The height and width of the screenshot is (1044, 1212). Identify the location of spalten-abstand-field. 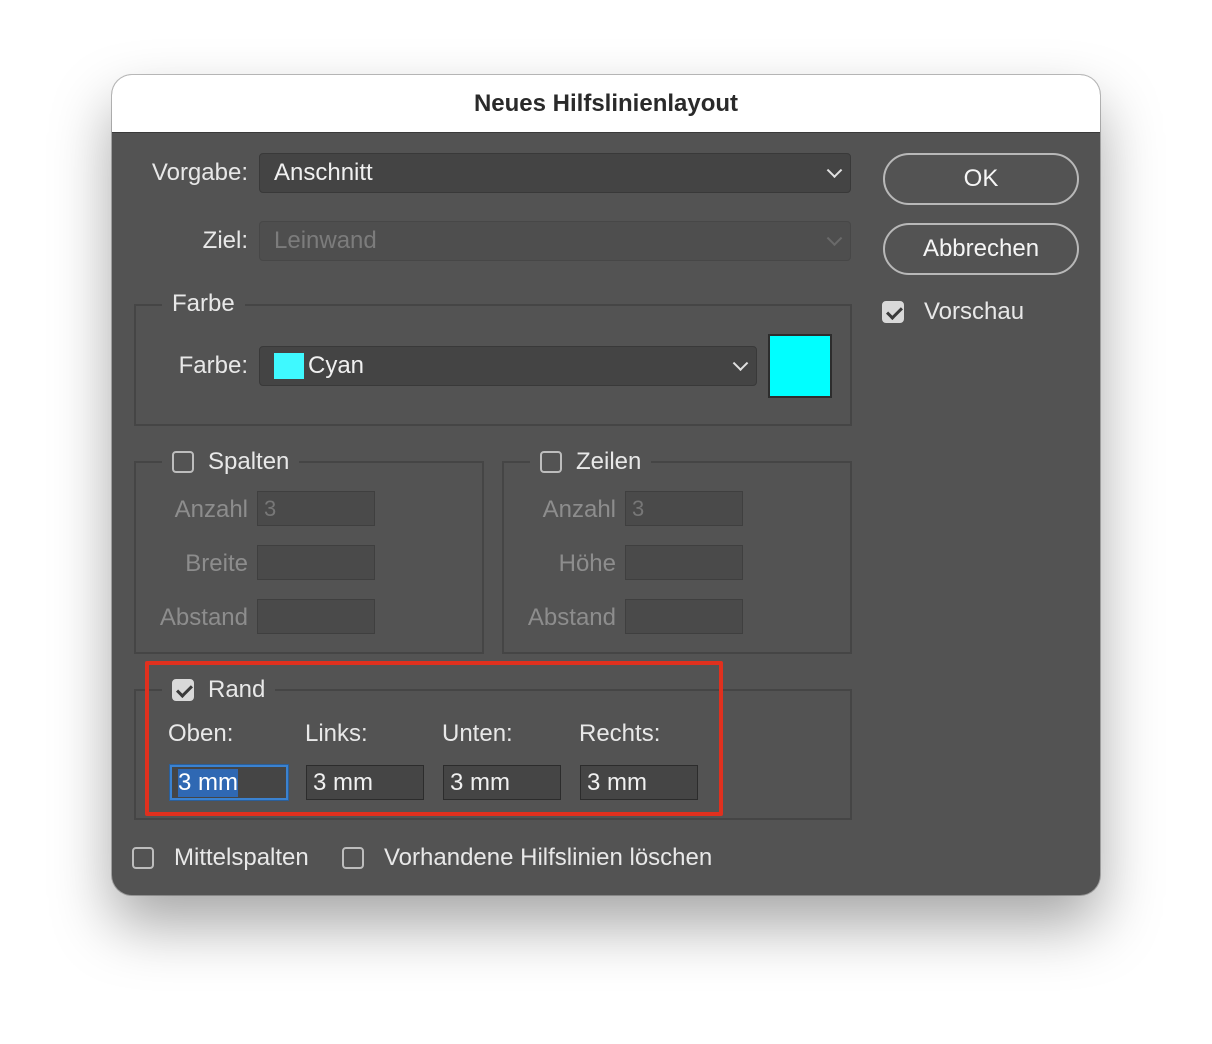
(316, 616).